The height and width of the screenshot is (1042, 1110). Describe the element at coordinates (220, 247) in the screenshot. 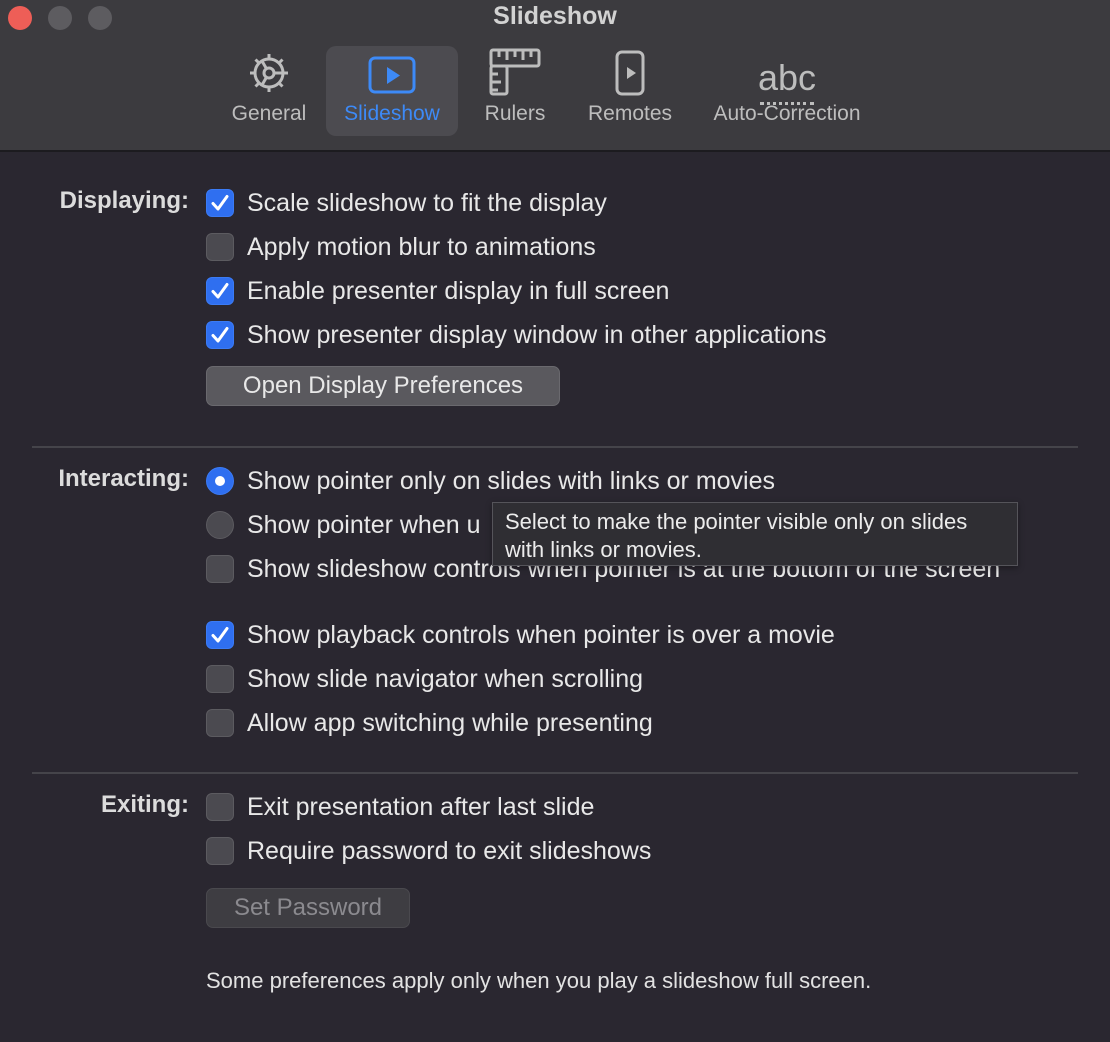

I see `motion-blur-checkbox` at that location.